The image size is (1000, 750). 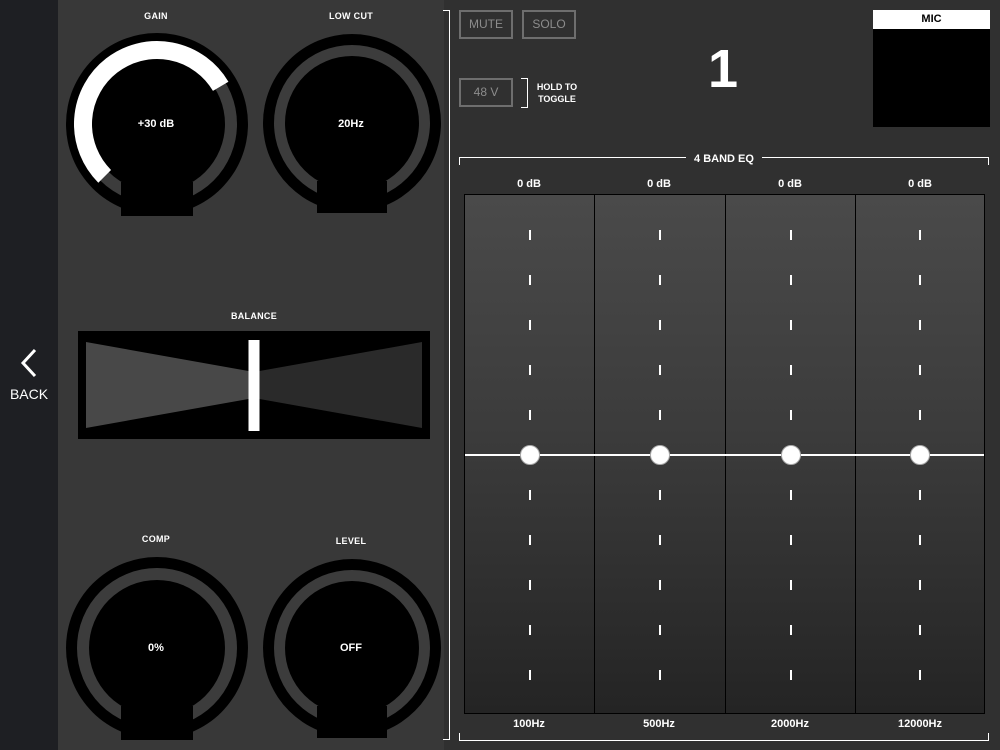 What do you see at coordinates (254, 316) in the screenshot?
I see `balance-label: BALANCE` at bounding box center [254, 316].